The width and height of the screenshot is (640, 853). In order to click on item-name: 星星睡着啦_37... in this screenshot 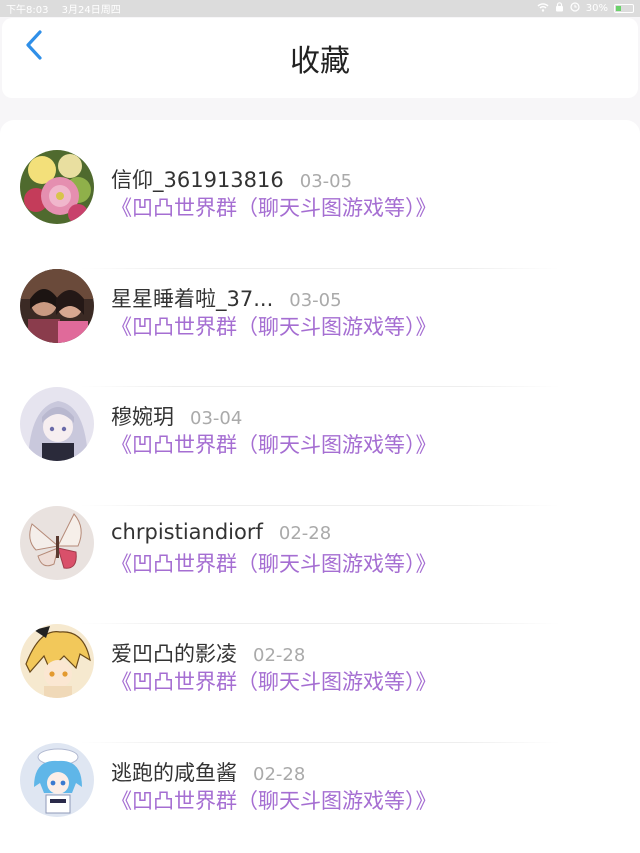, I will do `click(192, 298)`.